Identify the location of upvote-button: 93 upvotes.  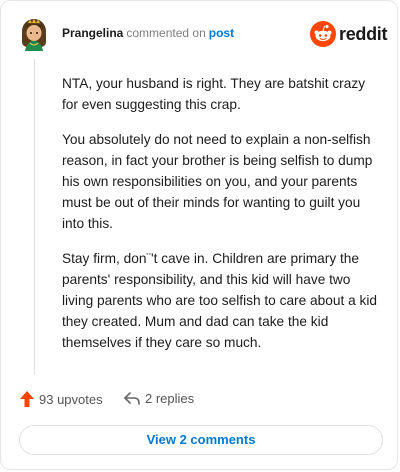
(61, 399).